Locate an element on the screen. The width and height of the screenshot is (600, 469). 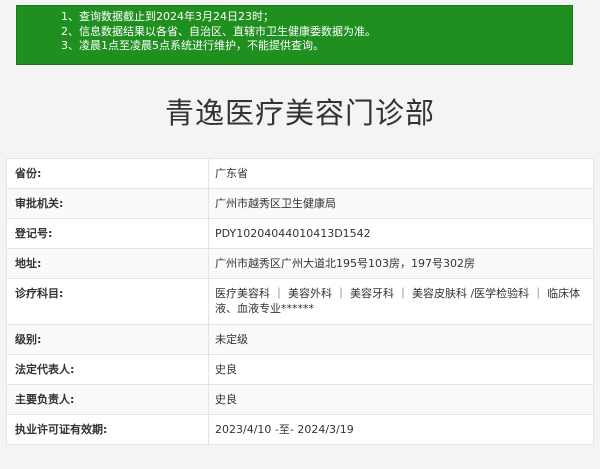
value-principal: 史良 is located at coordinates (401, 399).